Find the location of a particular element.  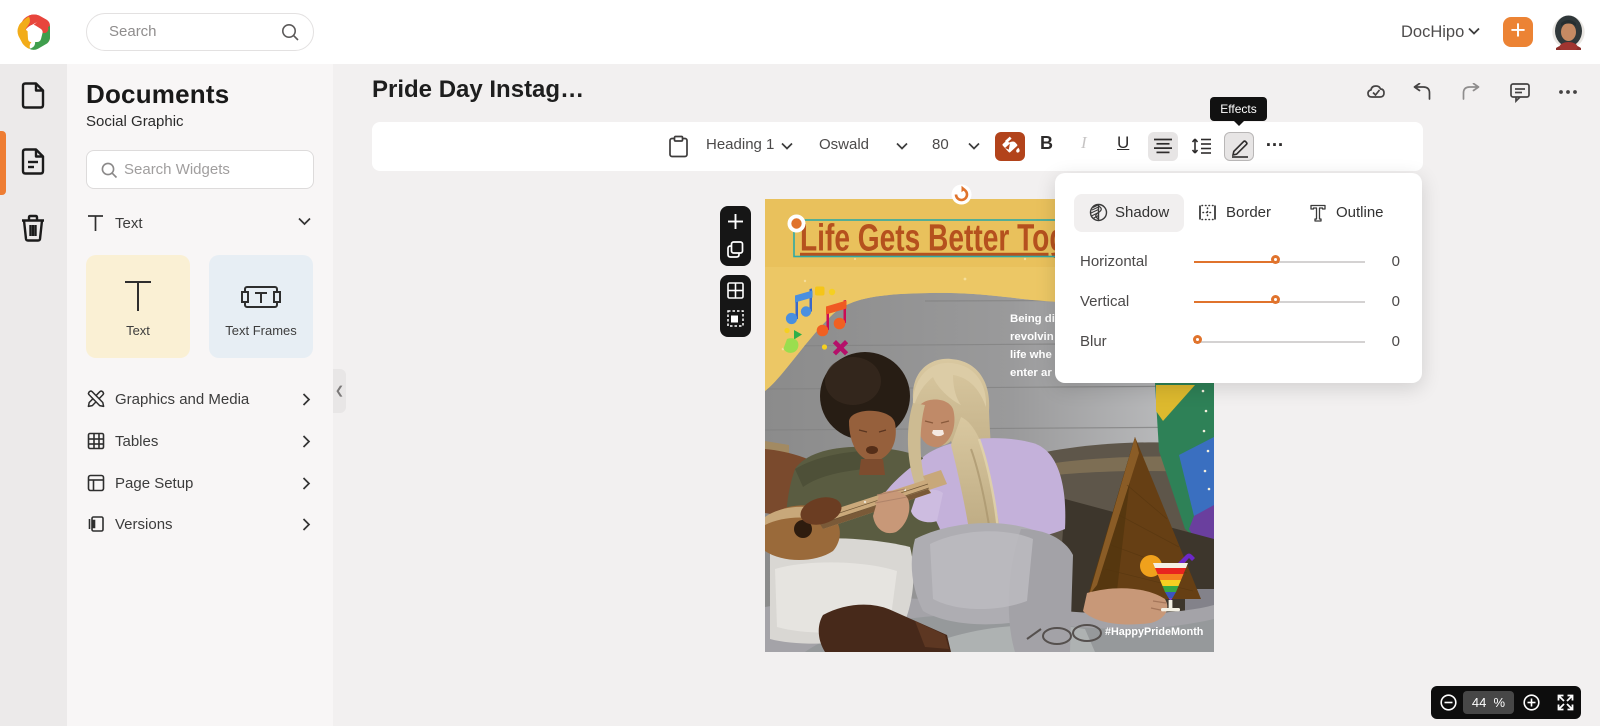

svg-text: life whe is located at coordinates (1031, 355).